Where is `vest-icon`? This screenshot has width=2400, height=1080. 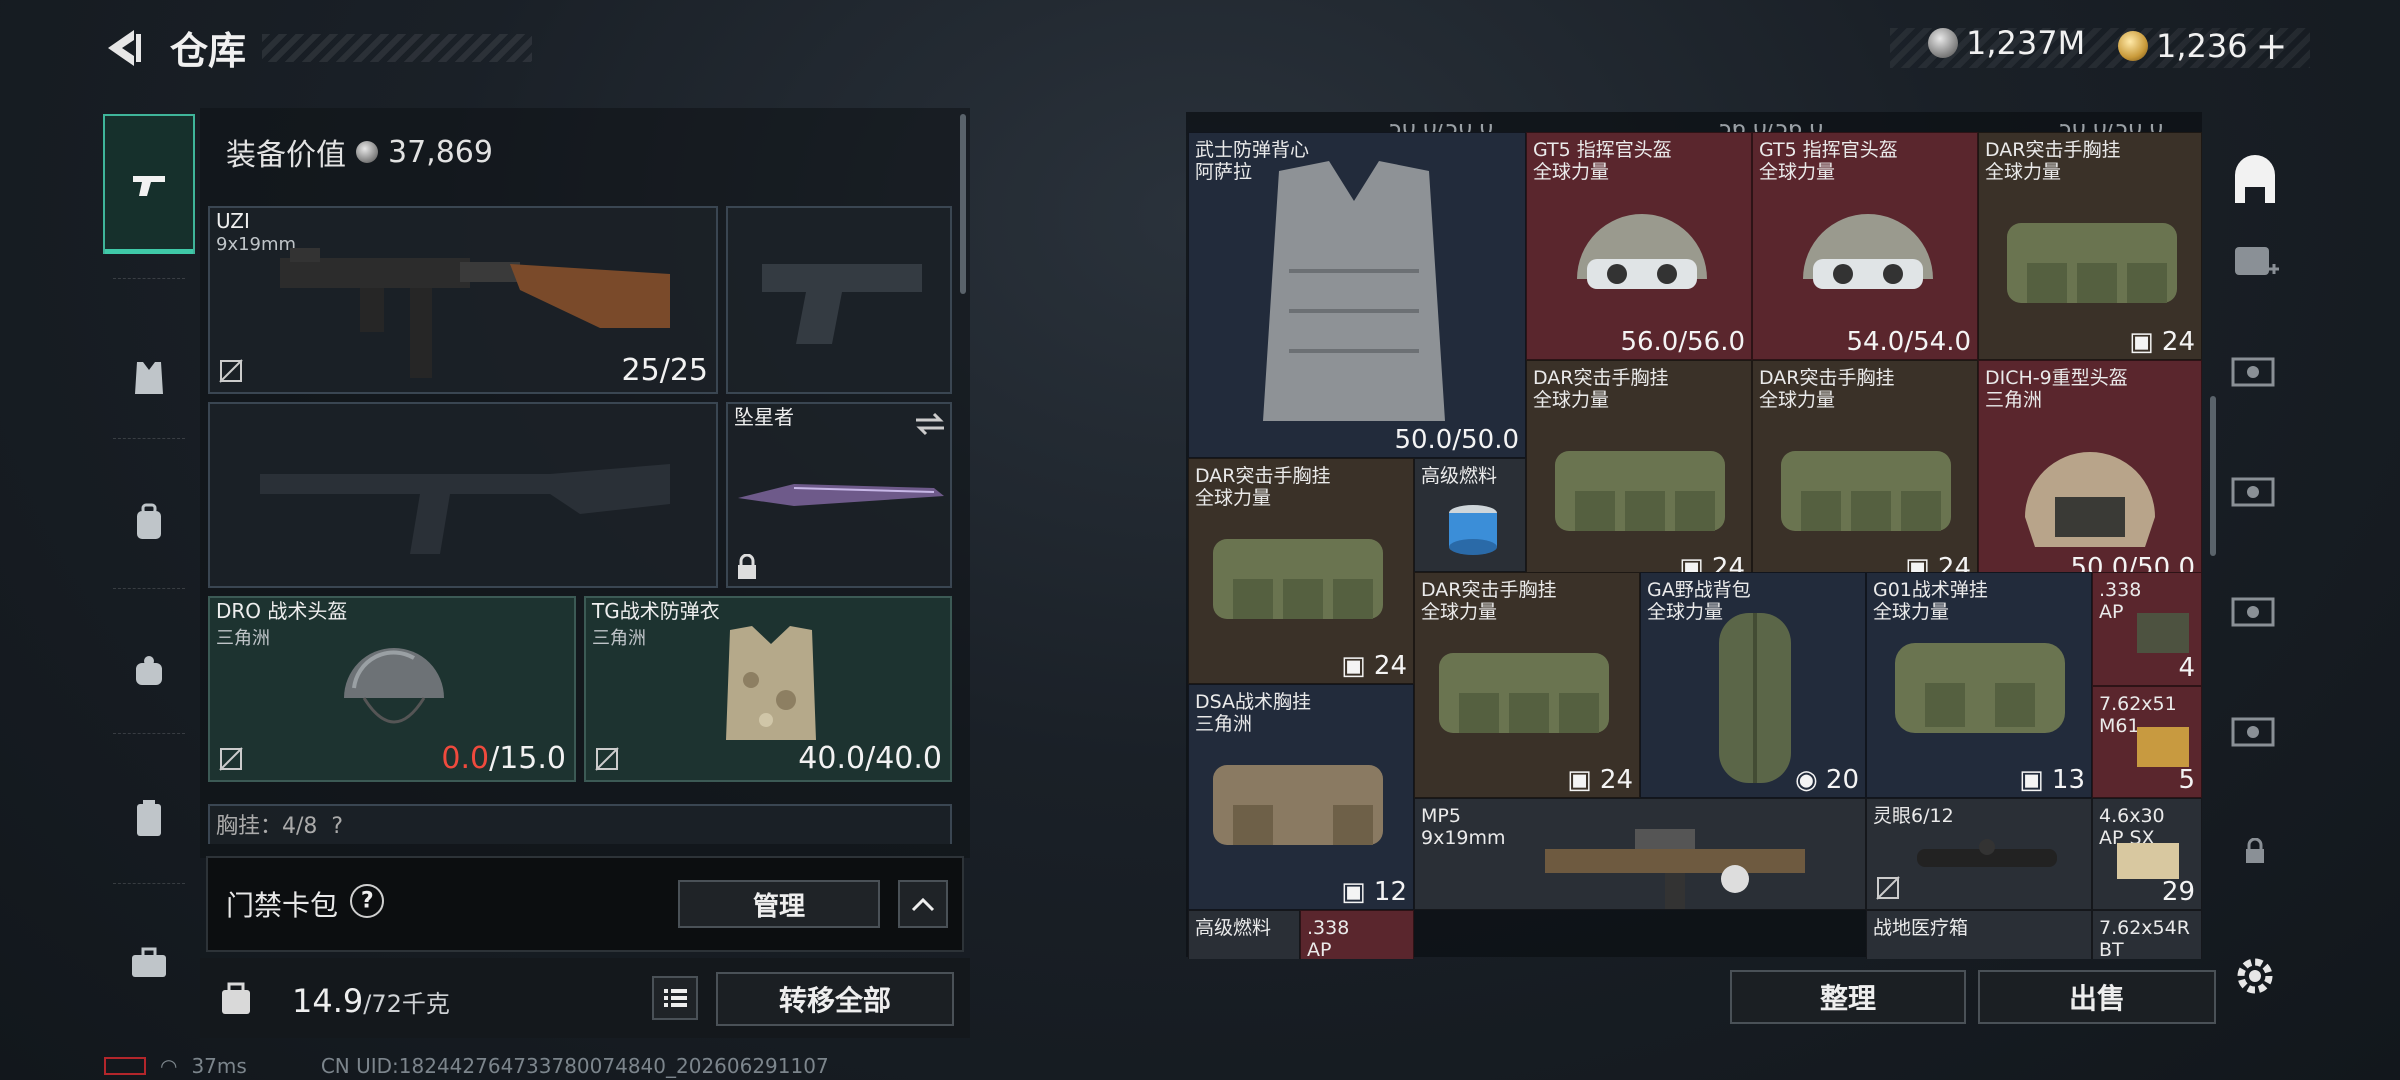
vest-icon is located at coordinates (149, 378).